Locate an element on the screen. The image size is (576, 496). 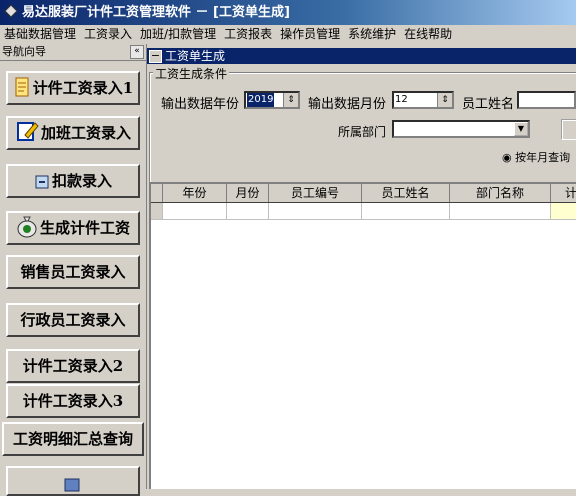
menu-wage-report: 工资报表 is located at coordinates (248, 34).